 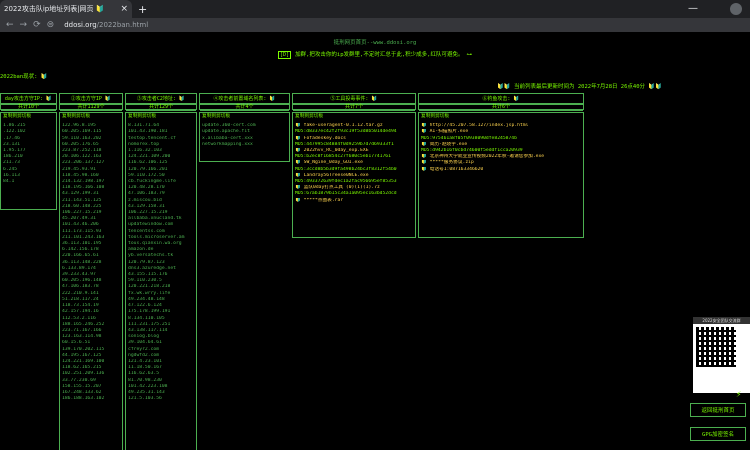 I want to click on tab-close-icon: ×, so click(x=124, y=9).